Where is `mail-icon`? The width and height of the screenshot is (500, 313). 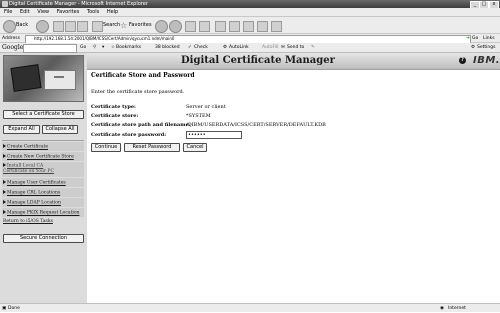
mail-icon is located at coordinates (204, 26).